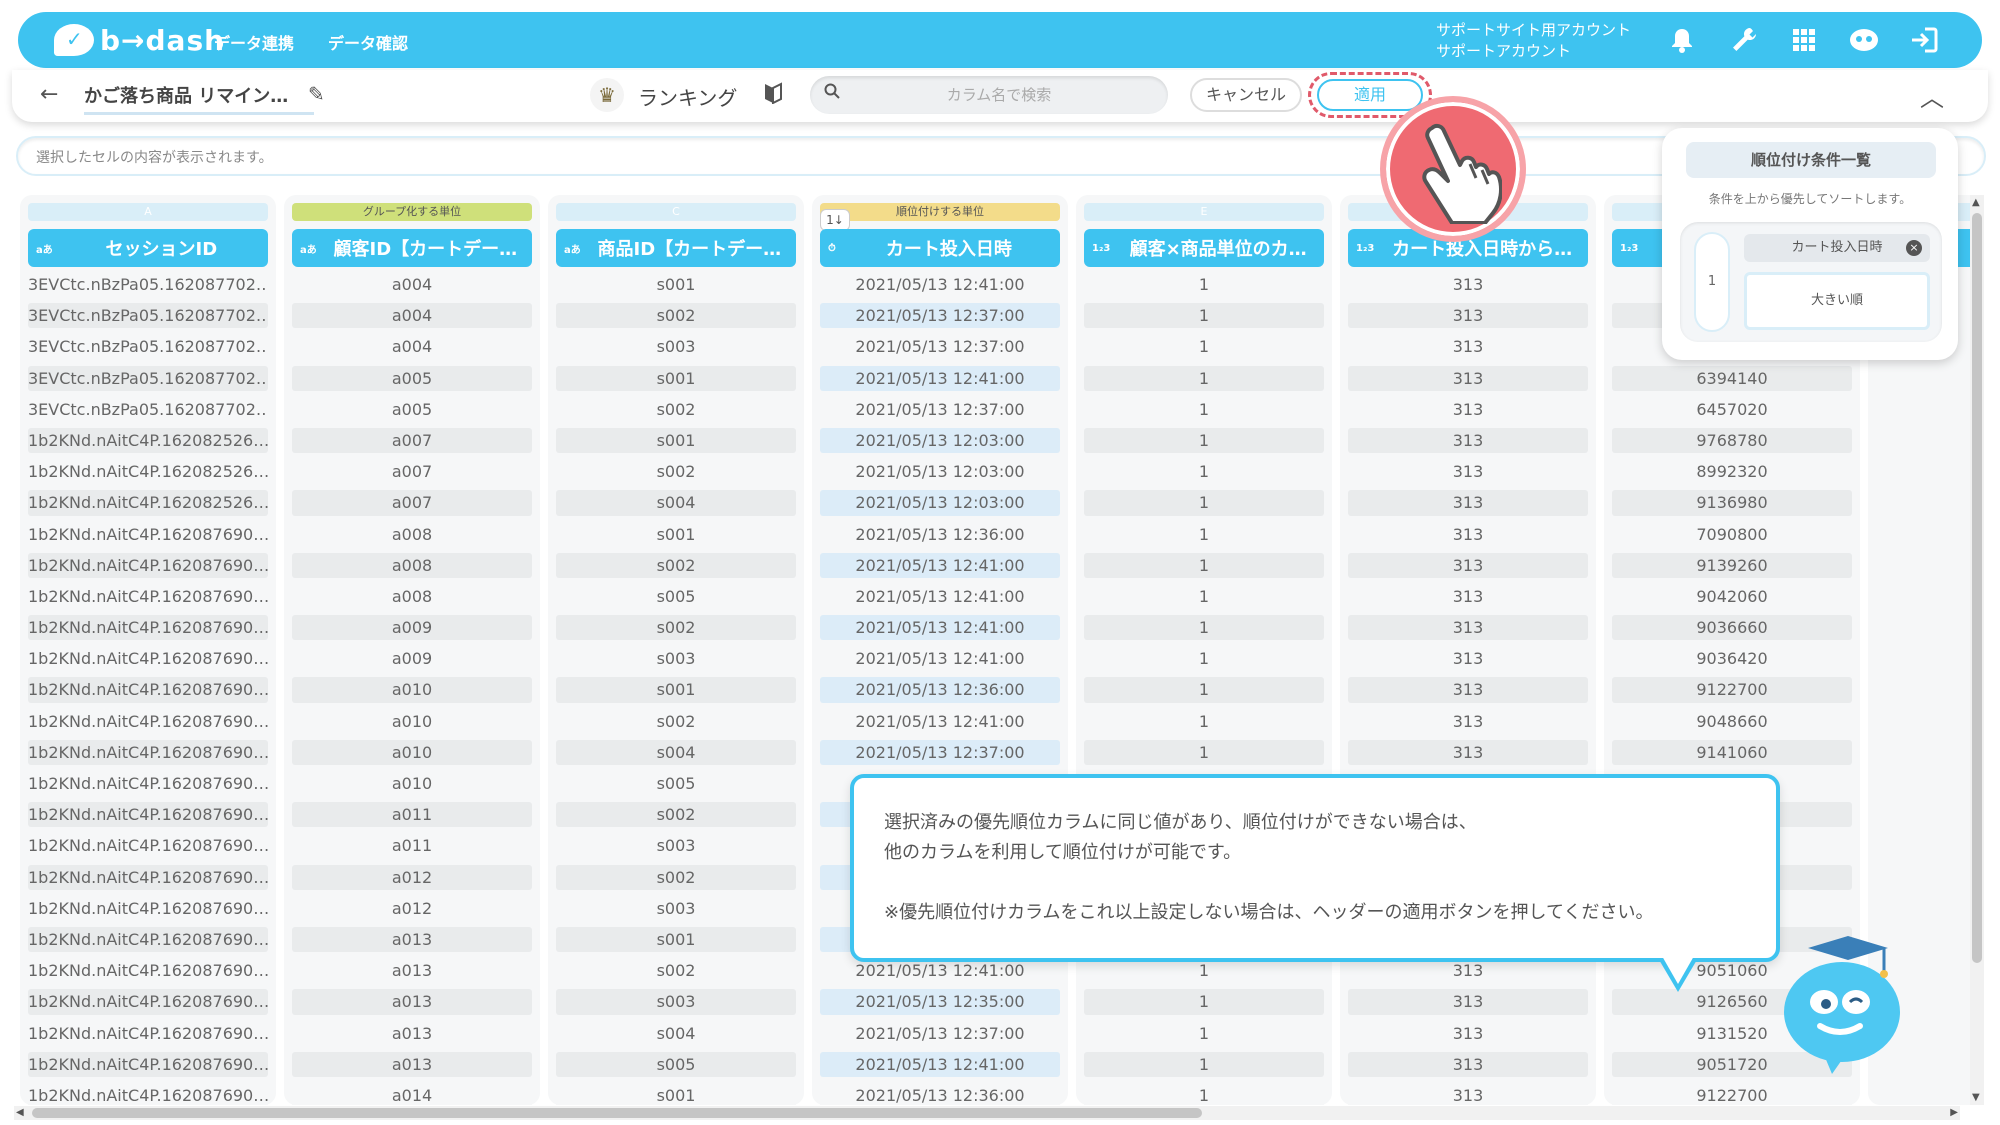 Image resolution: width=2000 pixels, height=1125 pixels. Describe the element at coordinates (1533, 41) in the screenshot. I see `account-info: サポートサイト用アカウント サポートアカウント` at that location.